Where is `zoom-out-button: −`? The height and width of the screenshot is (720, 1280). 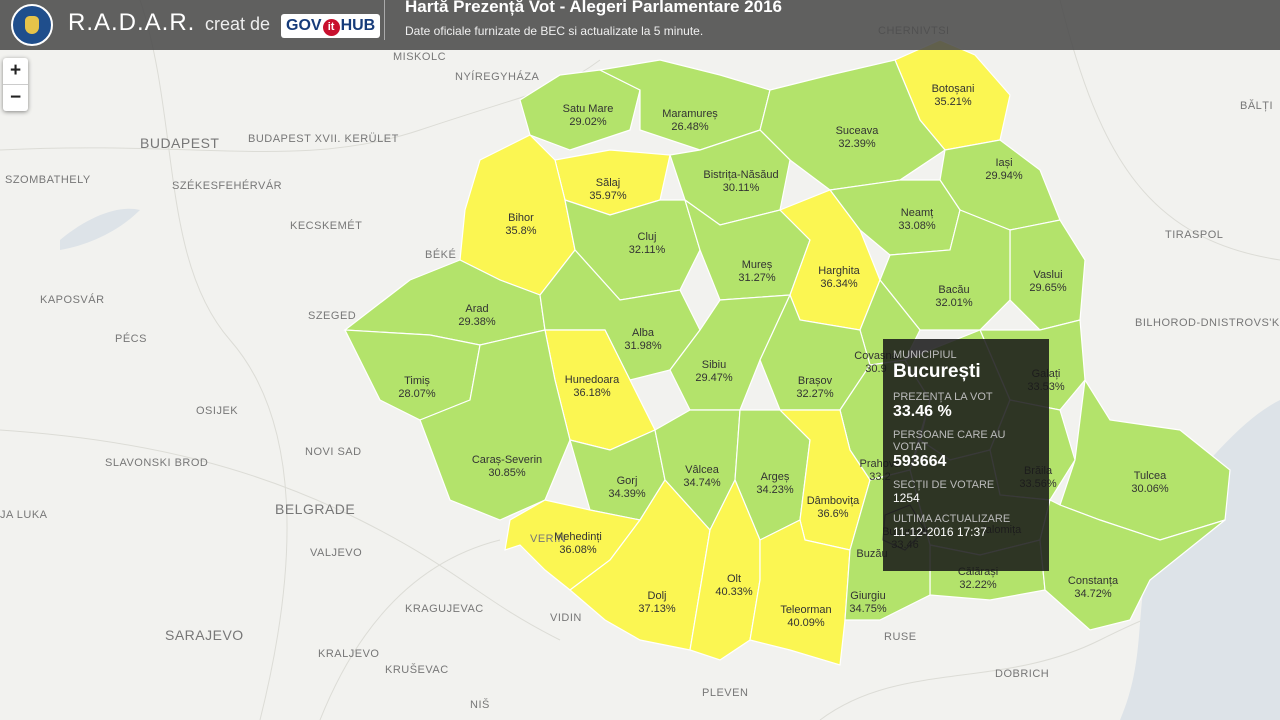
zoom-out-button: − is located at coordinates (15, 98).